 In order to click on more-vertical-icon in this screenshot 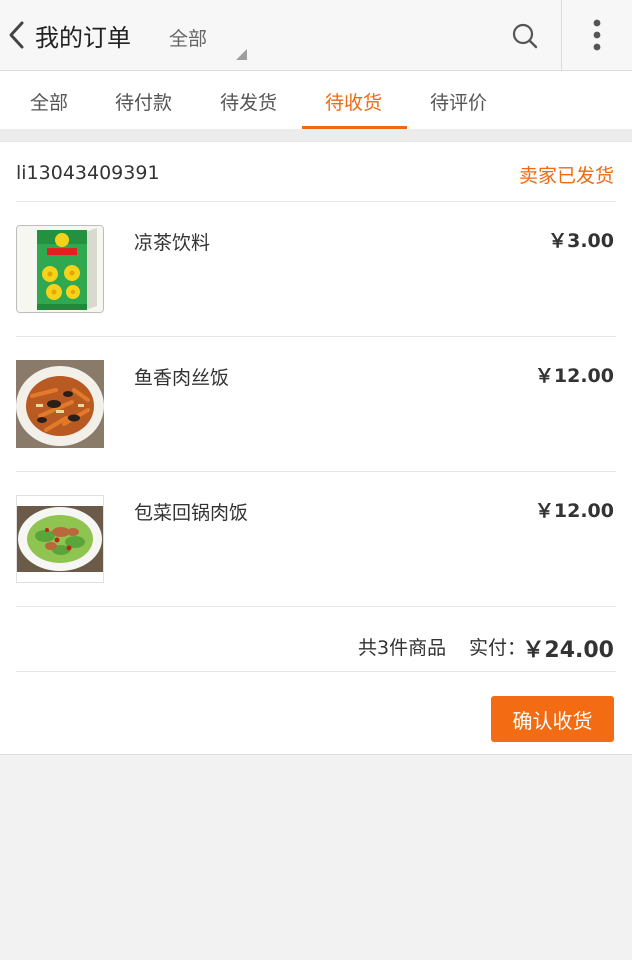, I will do `click(597, 35)`.